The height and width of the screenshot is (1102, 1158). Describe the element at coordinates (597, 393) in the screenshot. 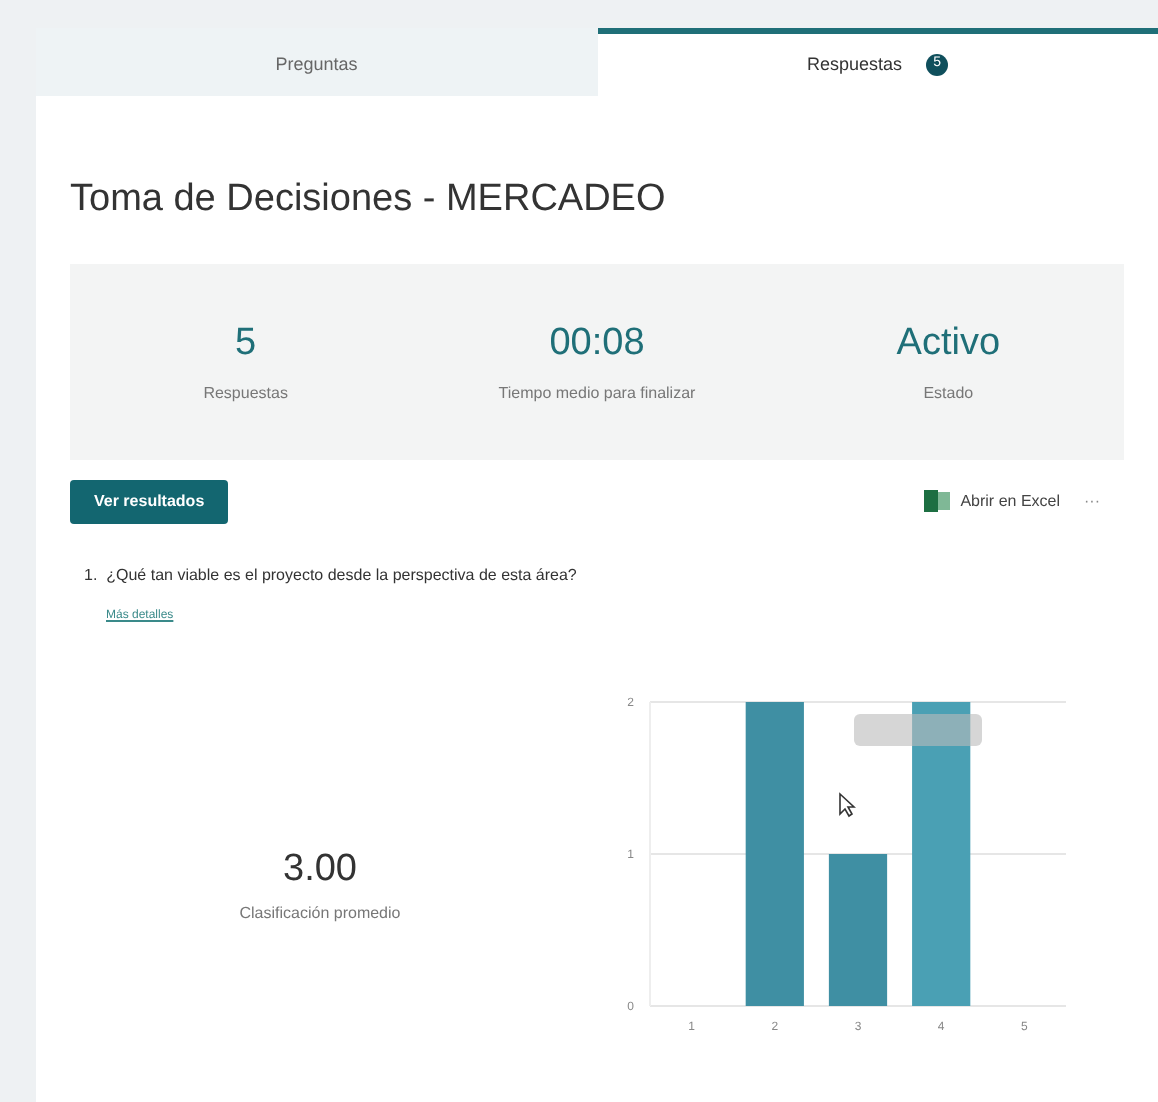

I see `stat-label: Tiempo medio para finalizar` at that location.